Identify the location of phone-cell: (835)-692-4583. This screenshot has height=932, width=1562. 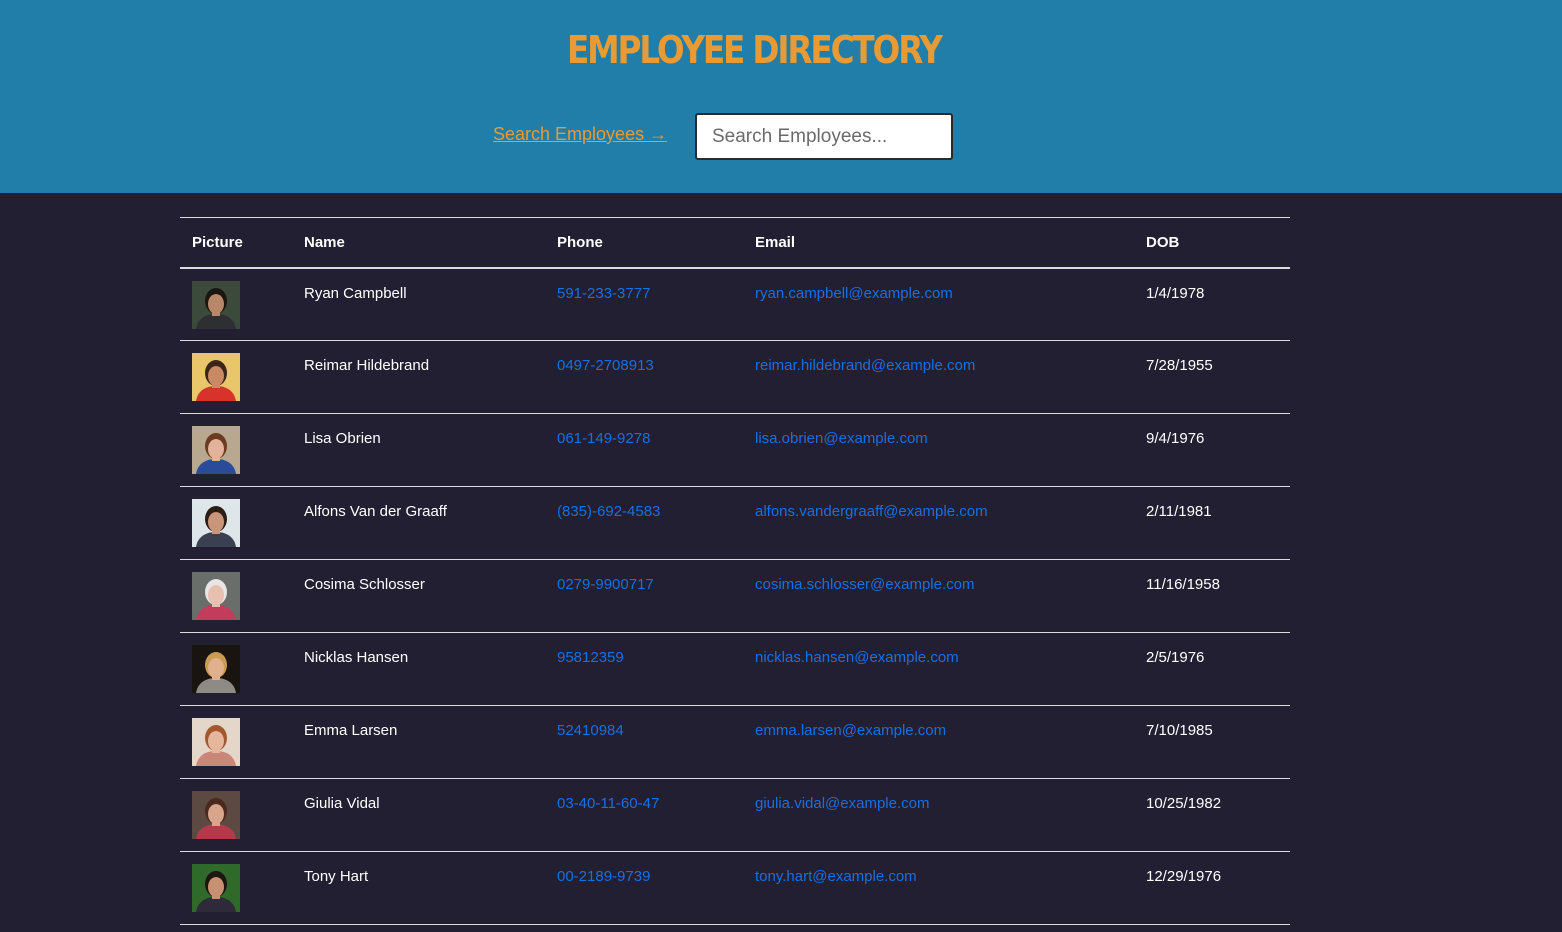
(644, 523).